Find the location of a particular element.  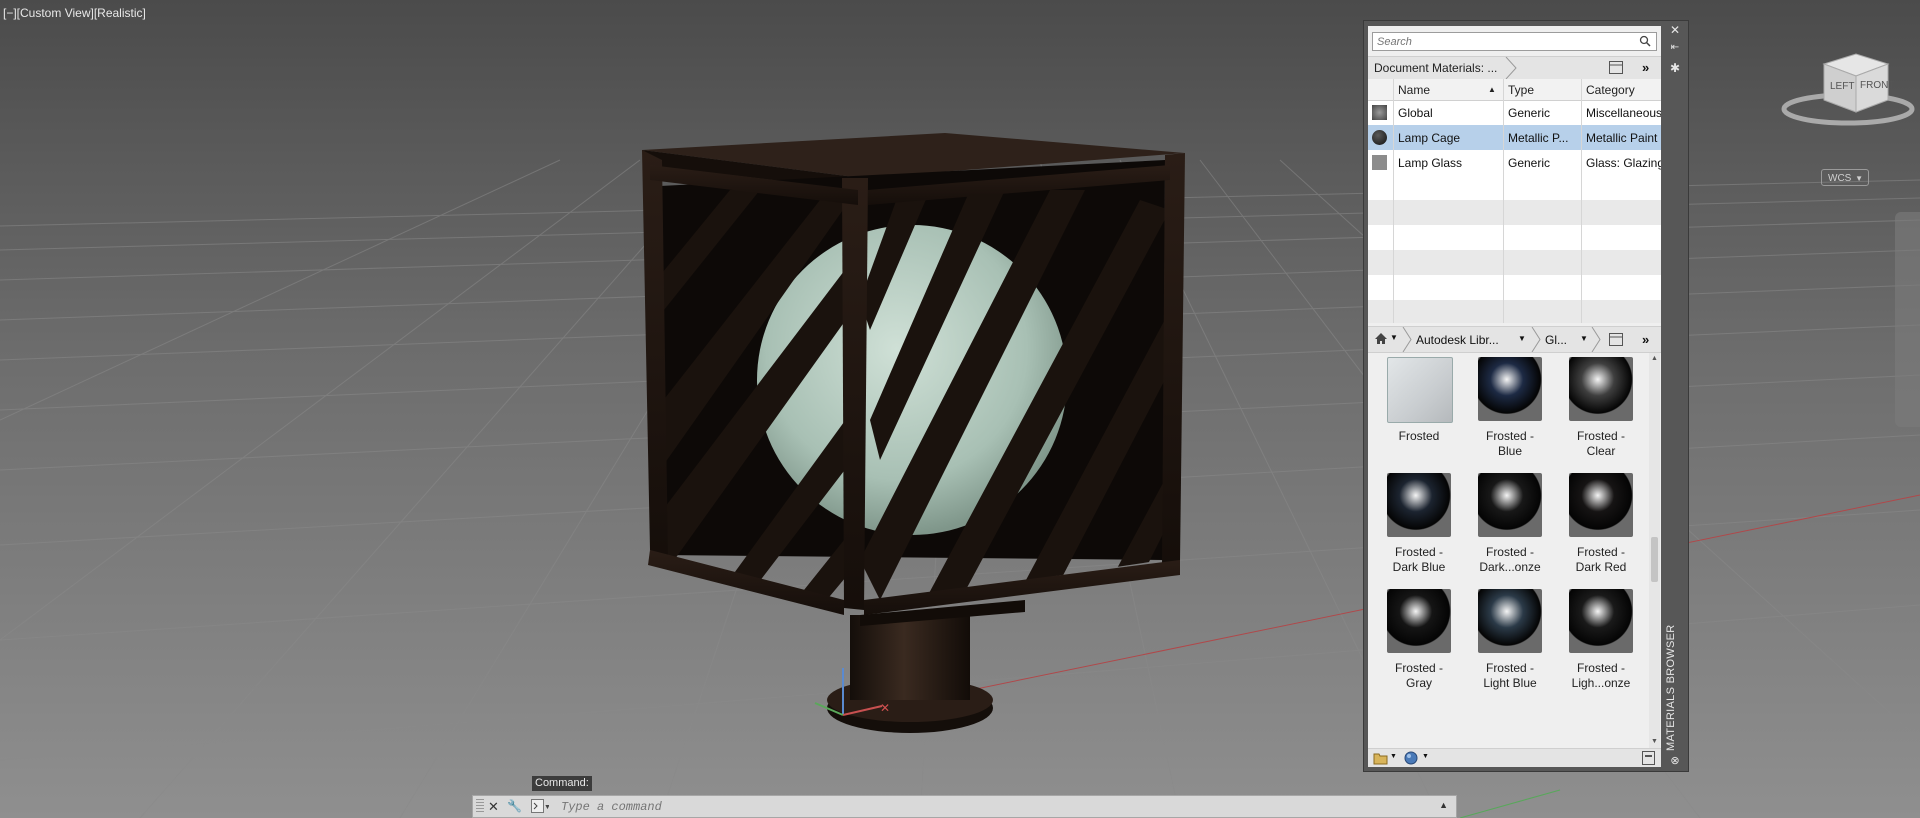

material-tile-label: Frosted is located at coordinates (1419, 436).